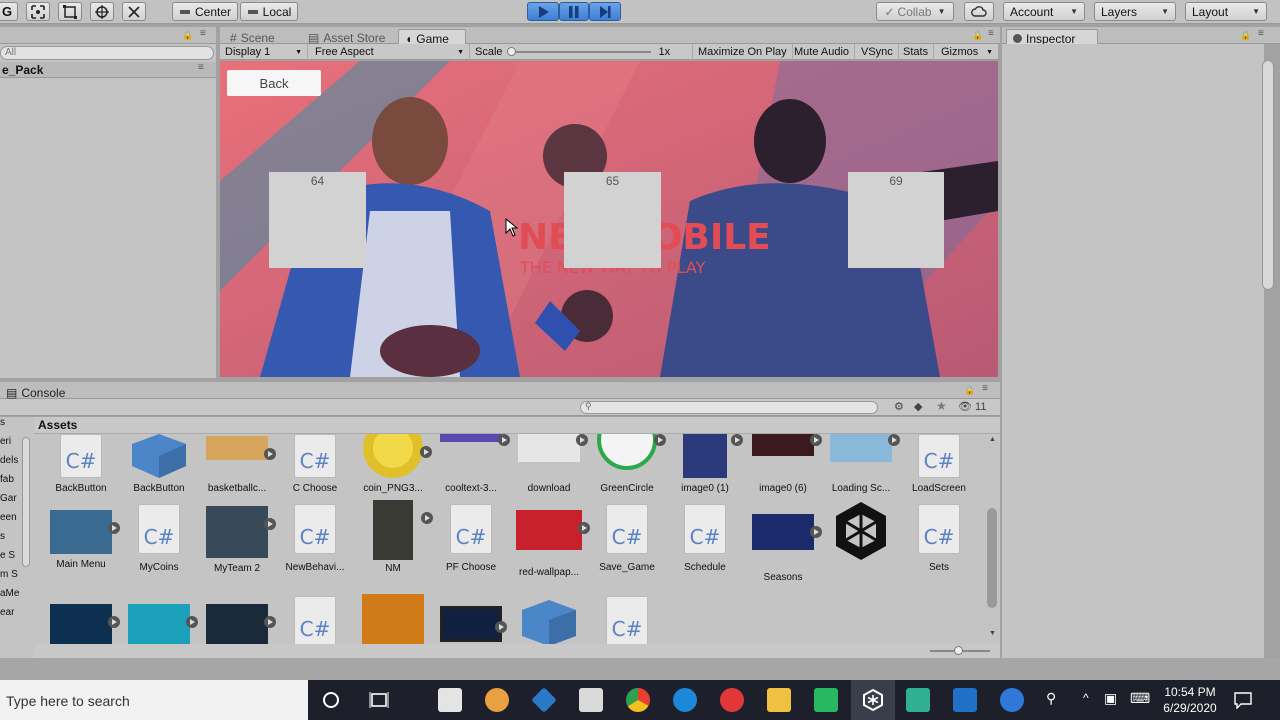  I want to click on asset-nm: NM, so click(393, 537).